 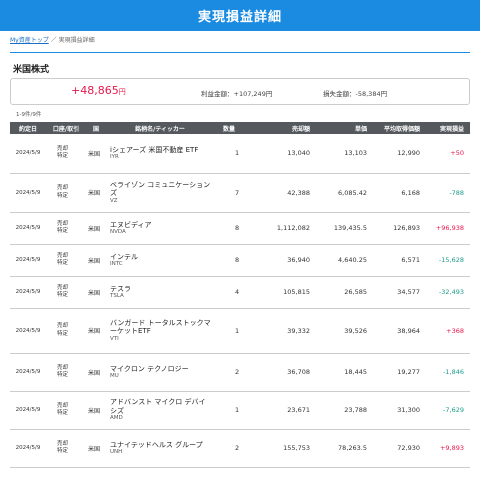 I want to click on row-security-name: テスラ, so click(x=120, y=288).